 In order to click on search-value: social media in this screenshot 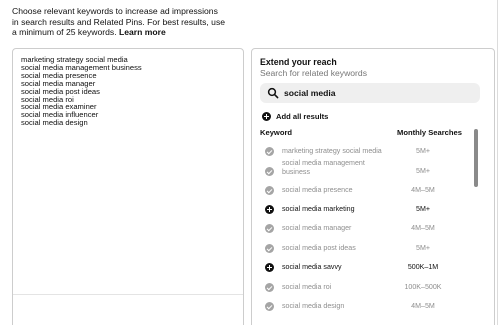, I will do `click(310, 93)`.